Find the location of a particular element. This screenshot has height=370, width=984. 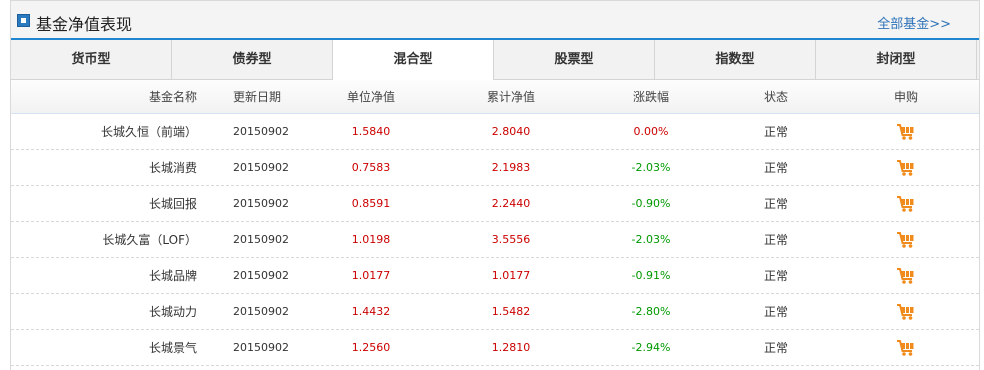

table-row: 长城消费 20150902 0.7583 2.1983 -2.03% 正常 is located at coordinates (495, 168).